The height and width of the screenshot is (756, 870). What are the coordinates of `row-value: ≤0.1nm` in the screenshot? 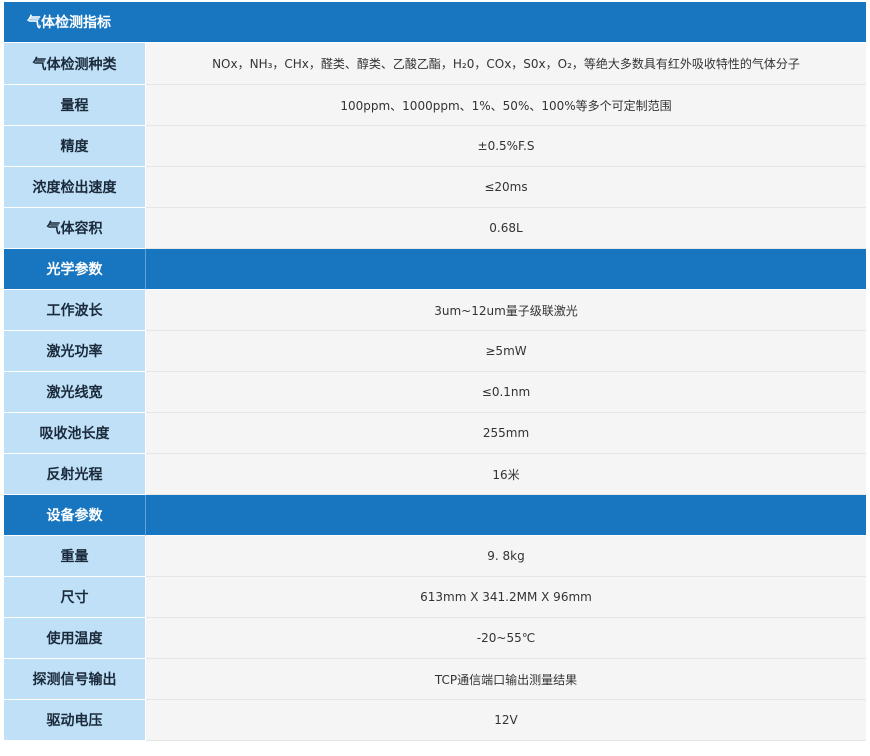 It's located at (506, 392).